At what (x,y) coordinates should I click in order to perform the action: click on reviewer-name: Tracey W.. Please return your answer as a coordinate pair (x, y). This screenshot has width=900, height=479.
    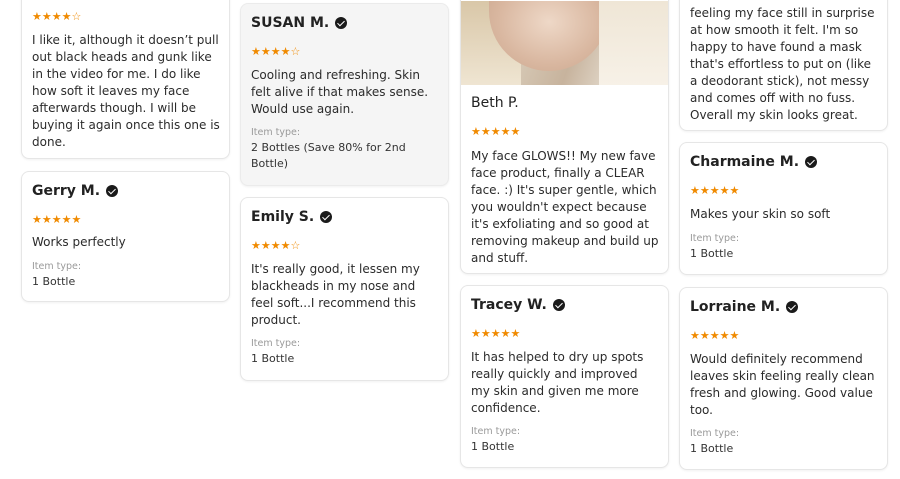
    Looking at the image, I should click on (518, 305).